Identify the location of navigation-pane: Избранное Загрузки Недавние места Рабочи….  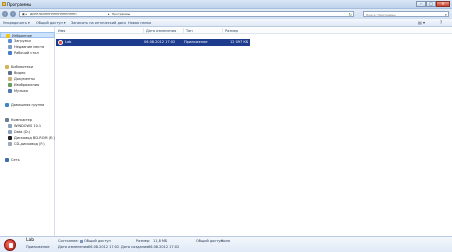
(27, 131).